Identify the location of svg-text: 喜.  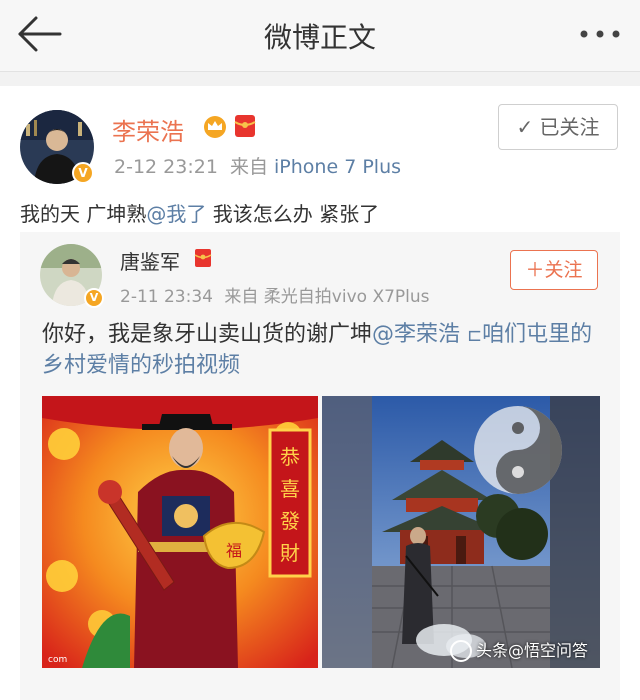
(290, 489).